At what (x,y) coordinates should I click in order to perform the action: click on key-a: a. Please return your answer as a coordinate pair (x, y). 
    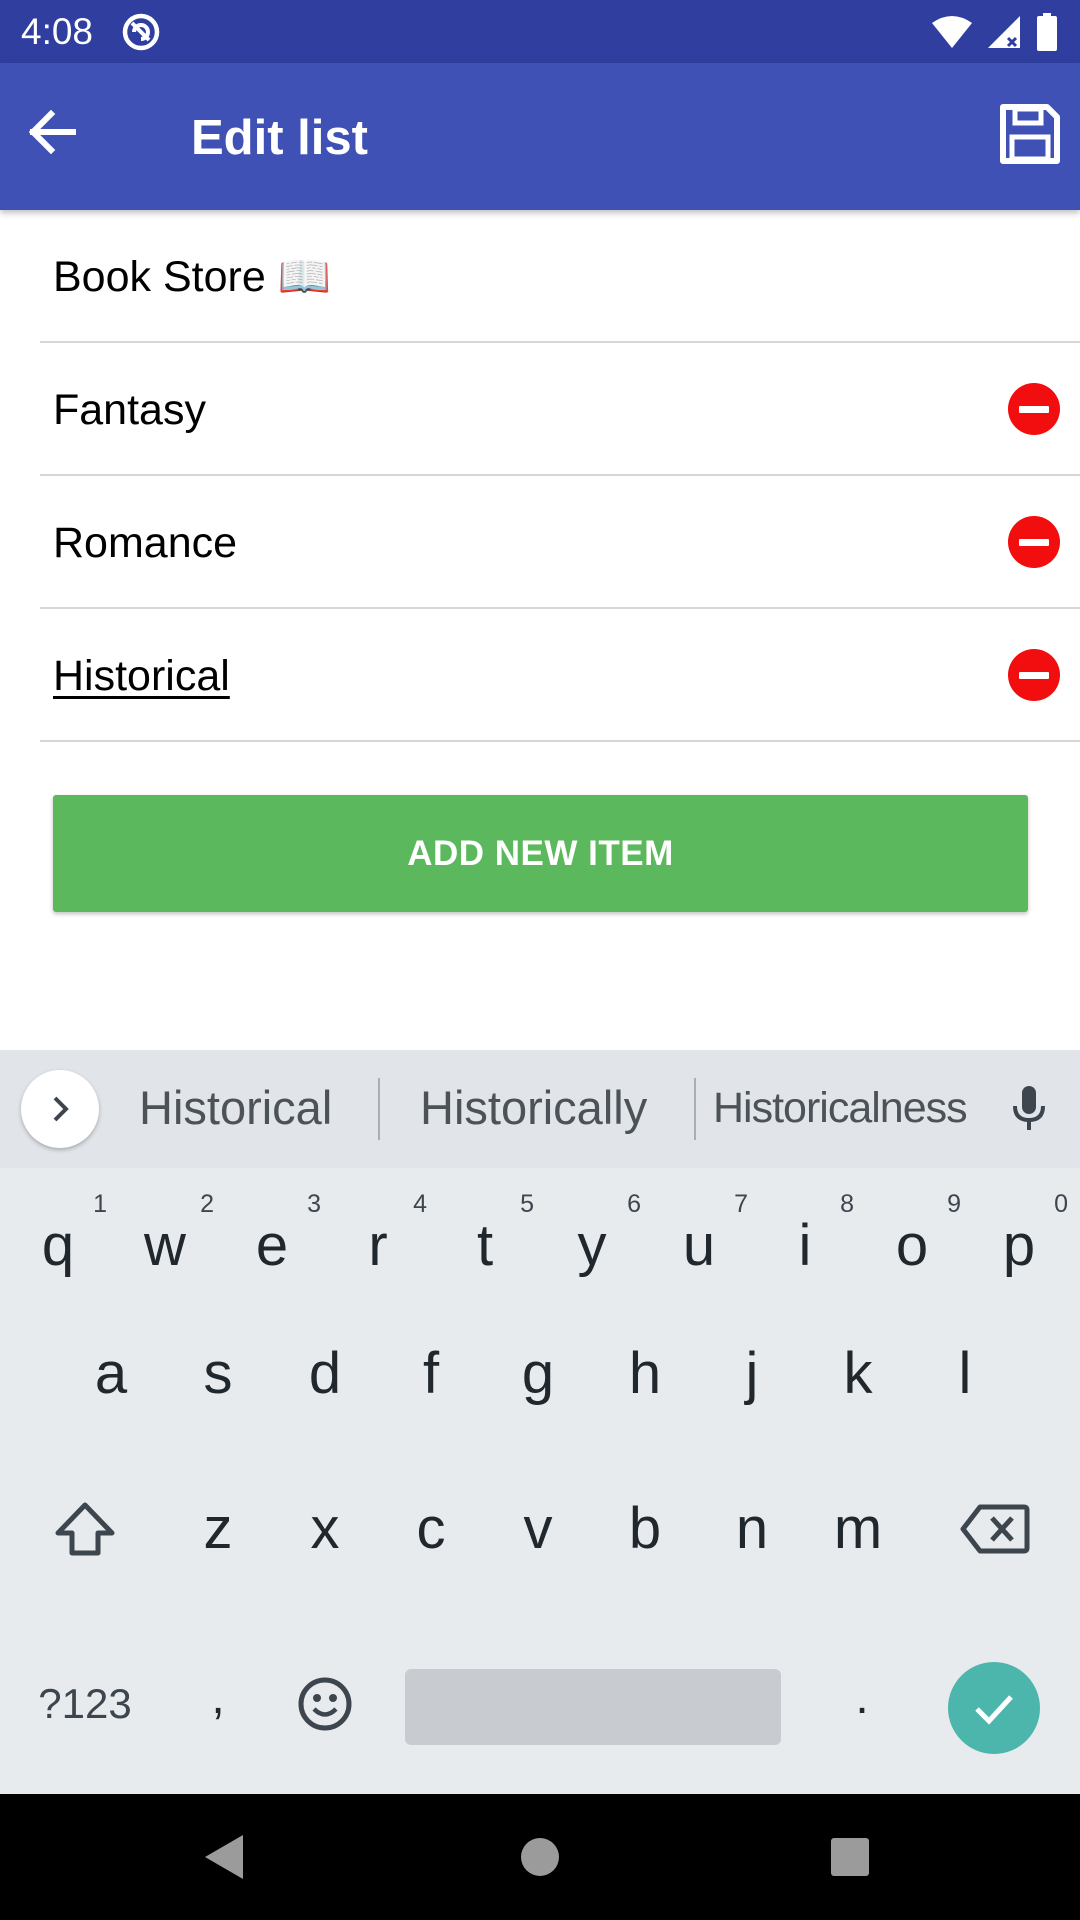
    Looking at the image, I should click on (111, 1374).